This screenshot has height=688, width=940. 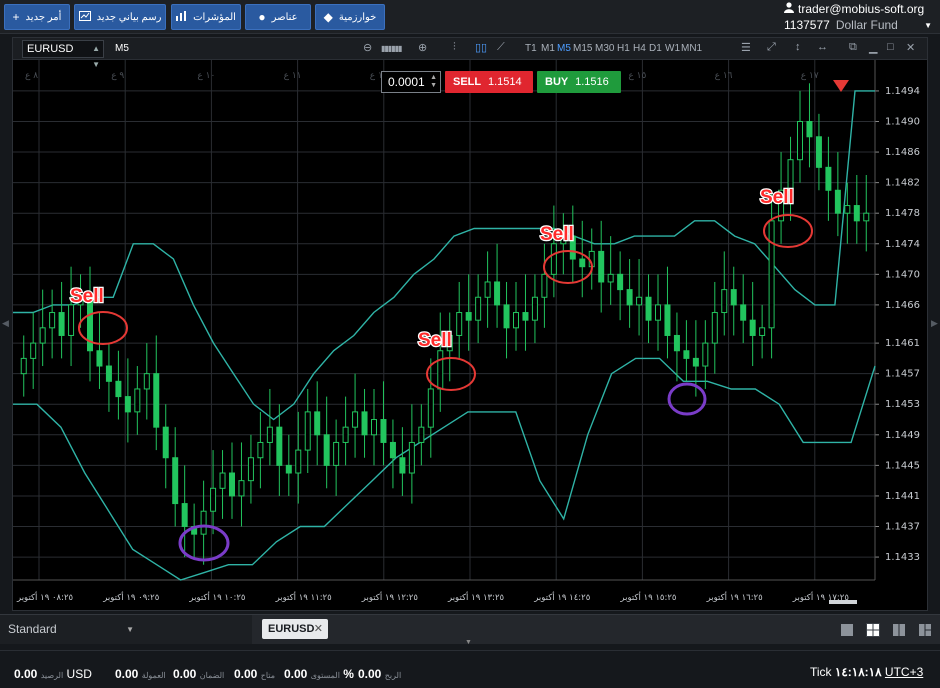 What do you see at coordinates (655, 48) in the screenshot?
I see `timeframe-d1: D1` at bounding box center [655, 48].